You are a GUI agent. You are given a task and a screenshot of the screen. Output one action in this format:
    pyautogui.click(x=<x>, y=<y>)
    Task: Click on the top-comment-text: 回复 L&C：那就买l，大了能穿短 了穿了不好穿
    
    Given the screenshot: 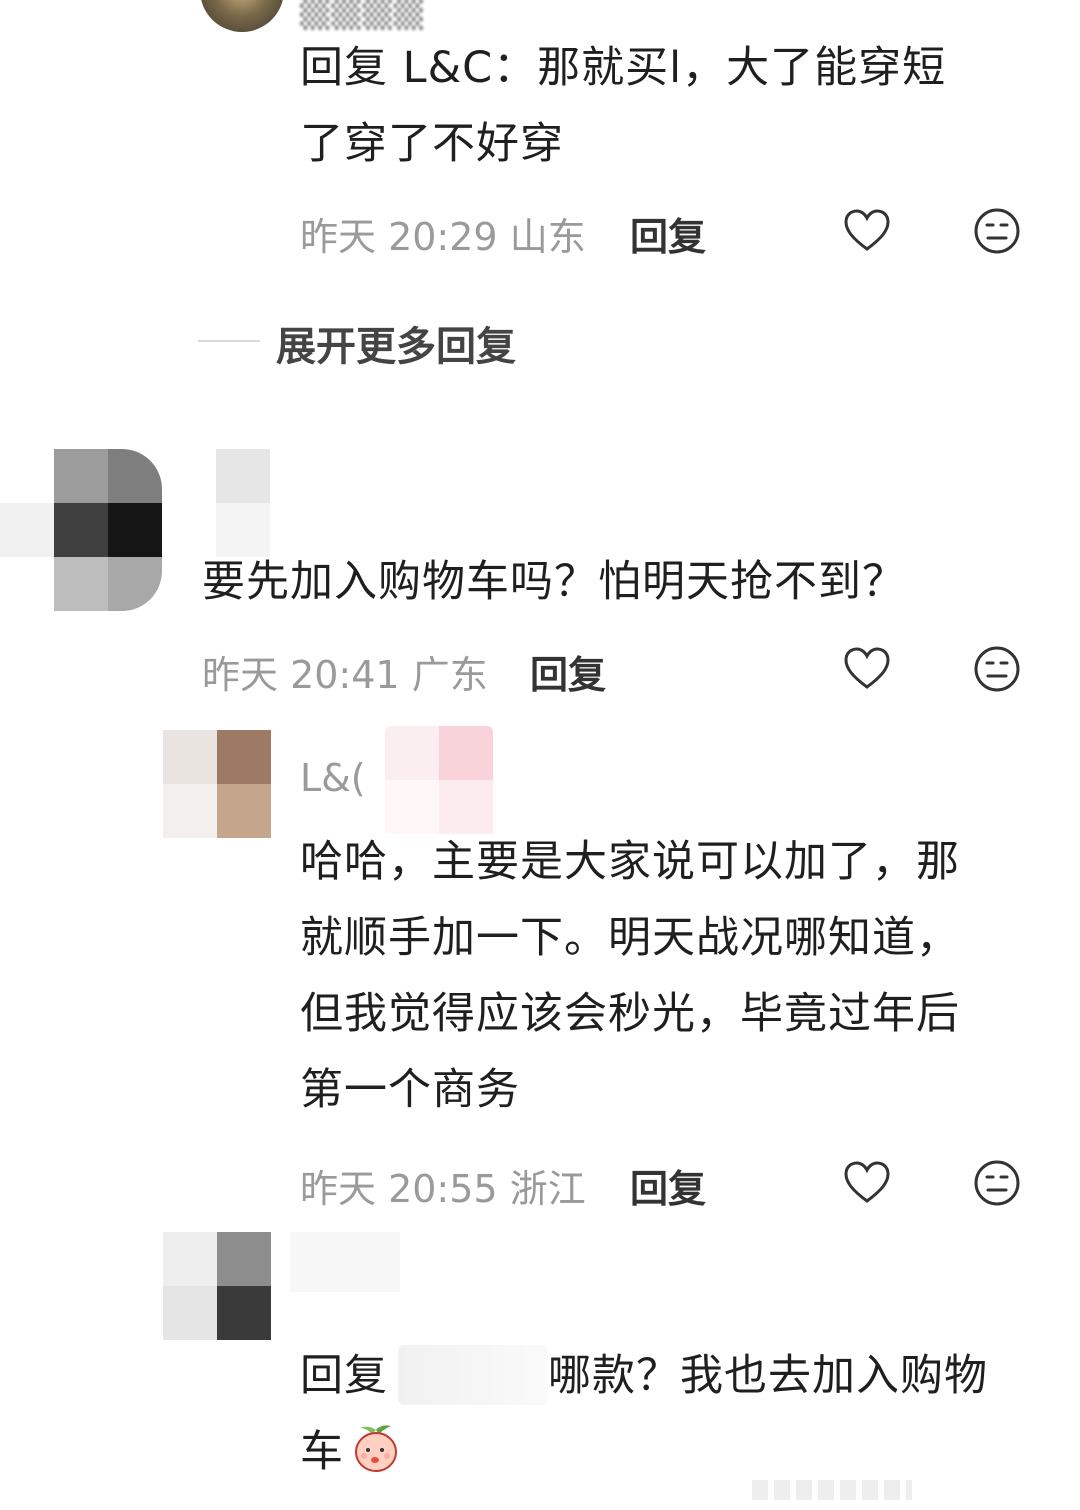 What is the action you would take?
    pyautogui.click(x=670, y=106)
    